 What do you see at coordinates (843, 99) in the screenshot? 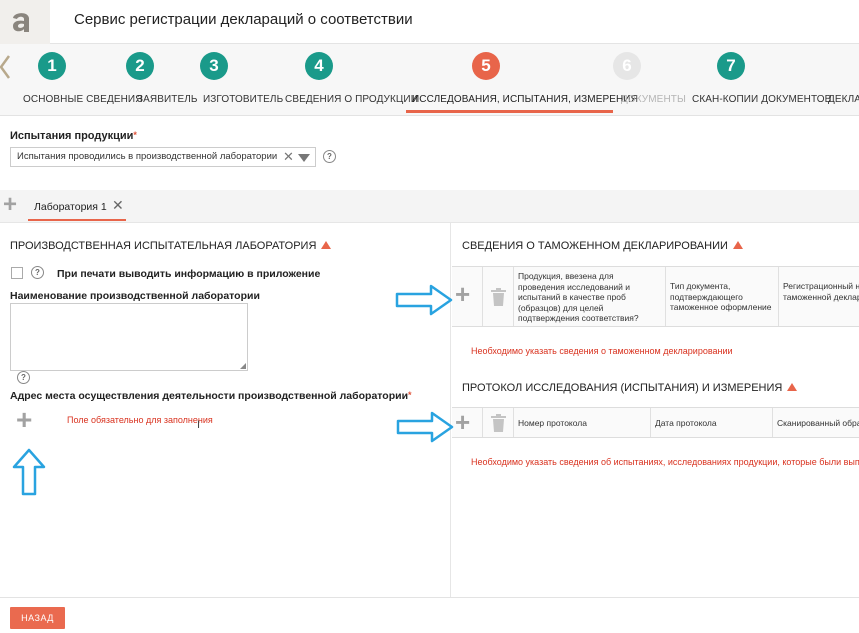
I see `step-8-label: ДЕКЛАР` at bounding box center [843, 99].